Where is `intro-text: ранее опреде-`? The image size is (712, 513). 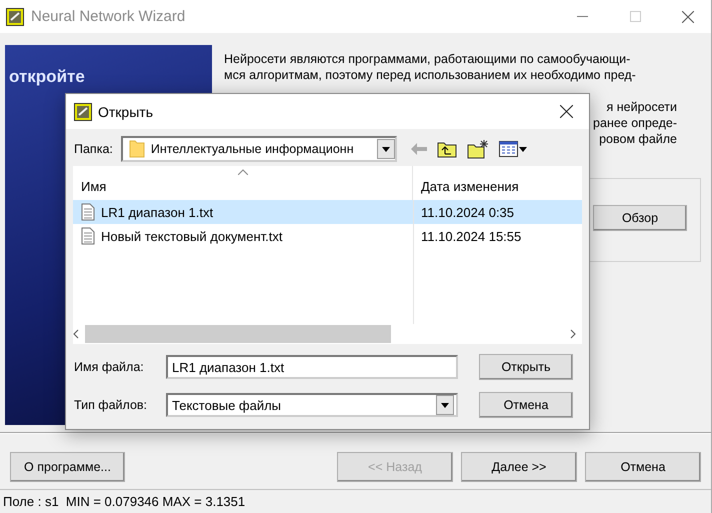
intro-text: ранее опреде- is located at coordinates (635, 123).